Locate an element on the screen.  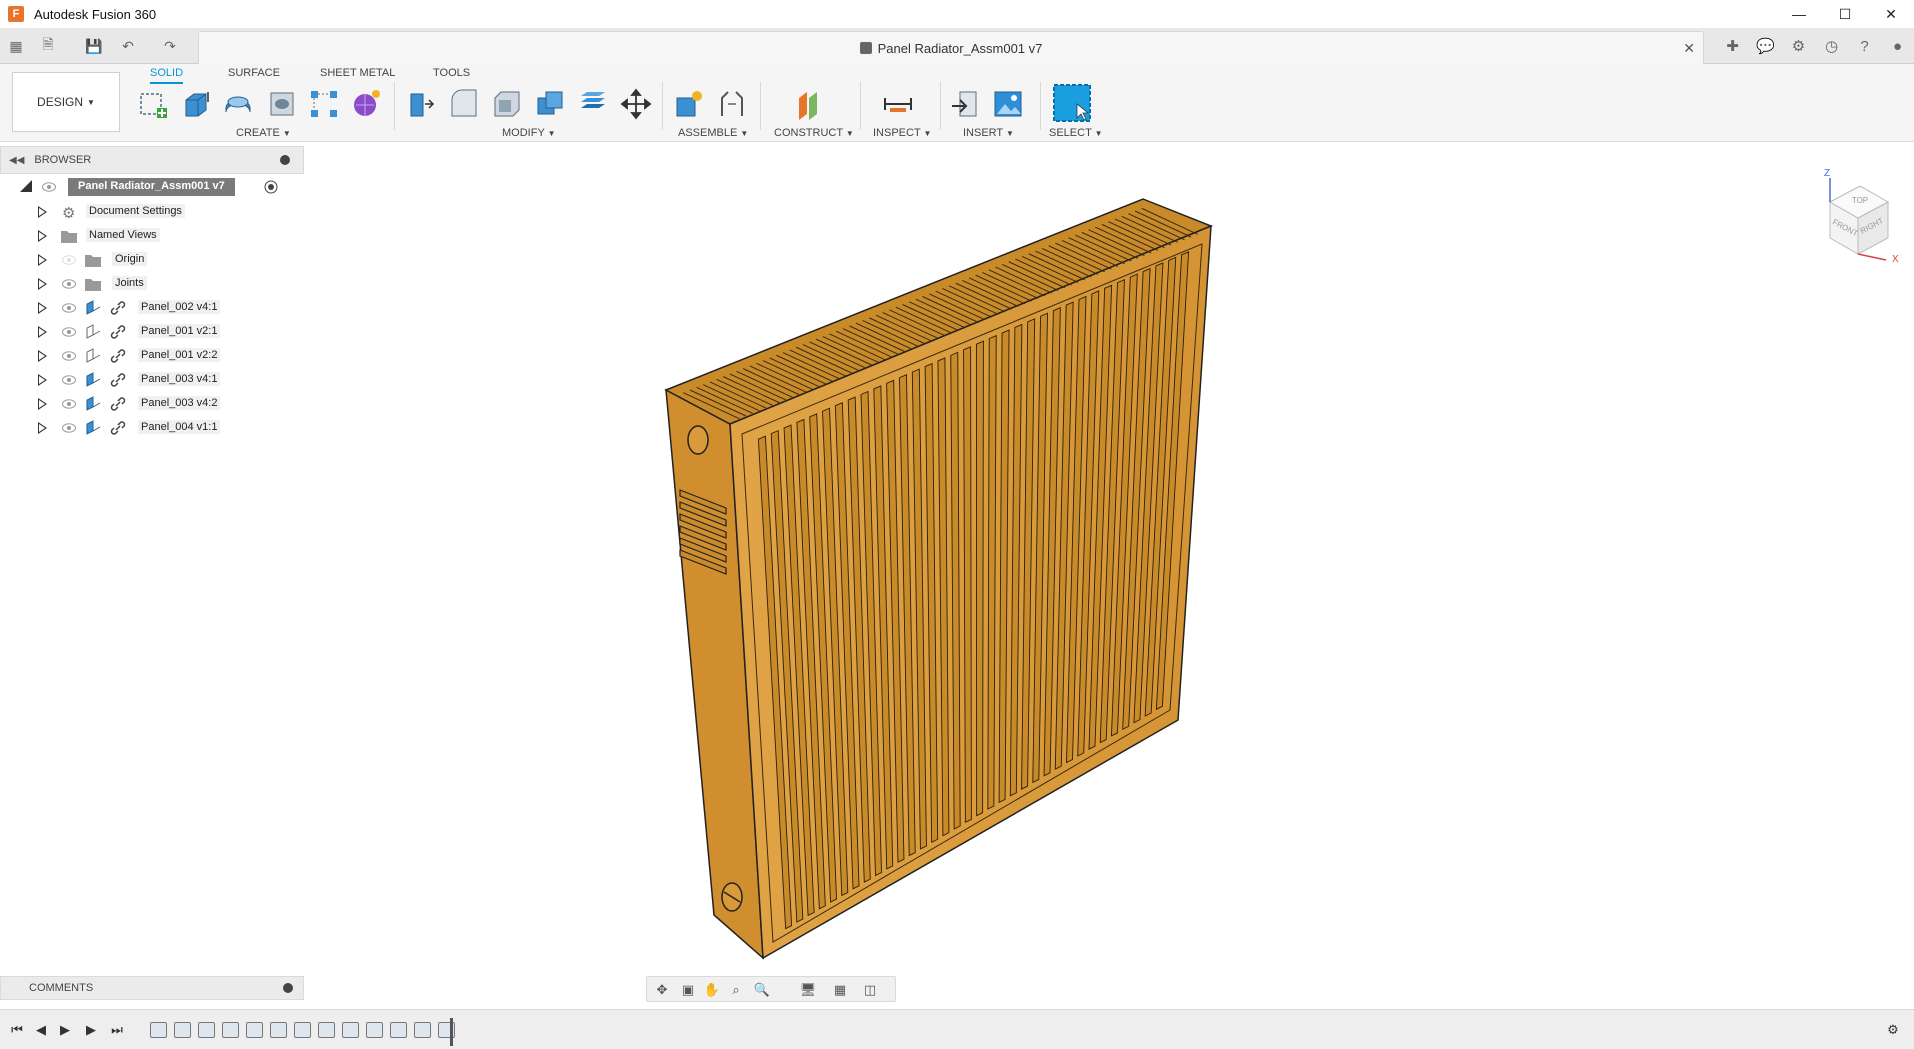
joint-icon is located at coordinates (732, 104).